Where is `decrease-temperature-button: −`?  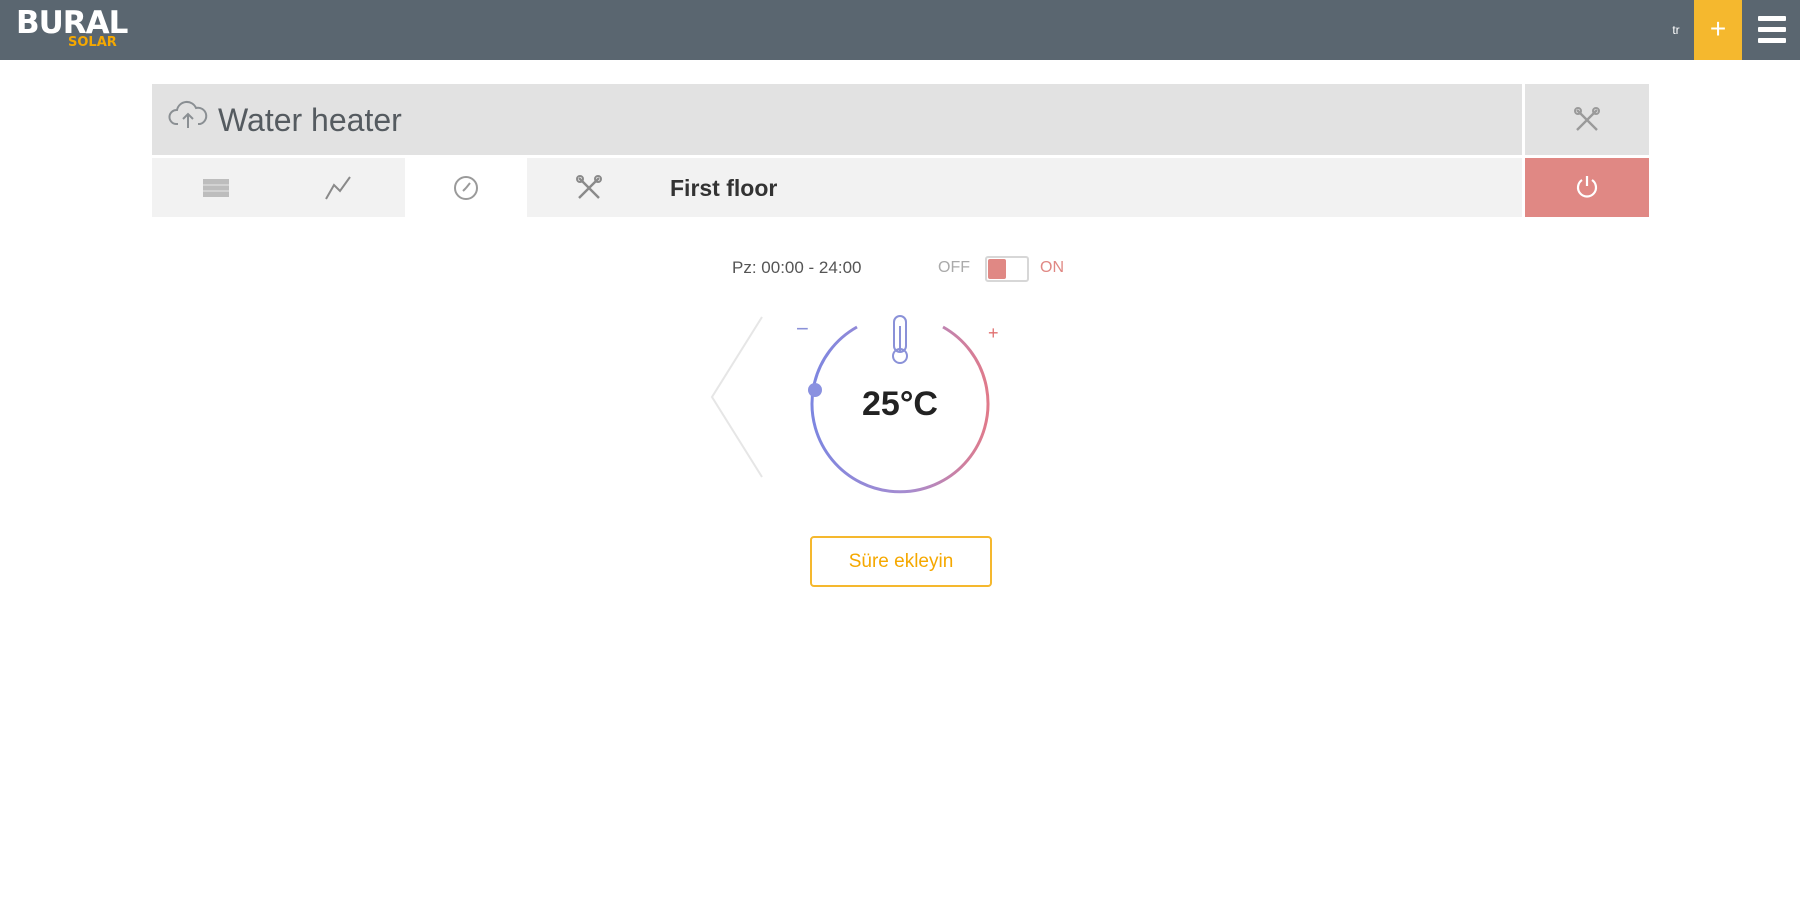 decrease-temperature-button: − is located at coordinates (802, 329).